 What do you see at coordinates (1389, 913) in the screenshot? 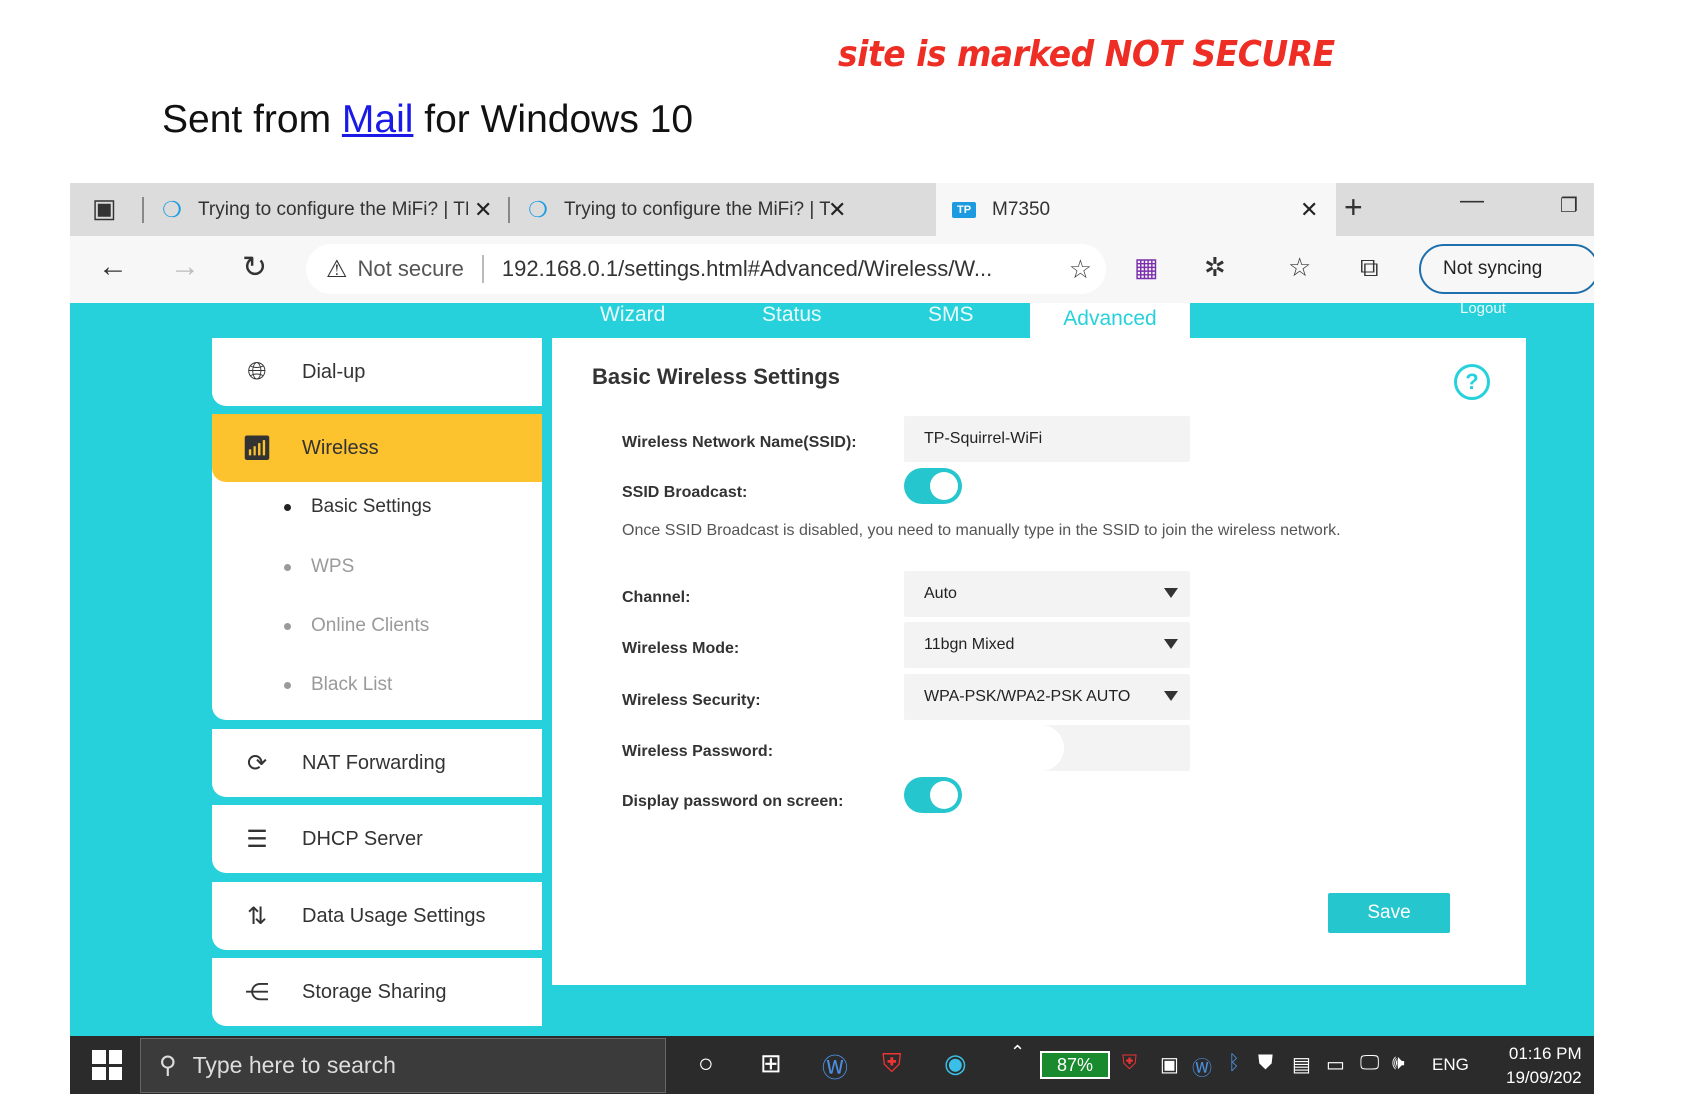
I see `save-button: Save` at bounding box center [1389, 913].